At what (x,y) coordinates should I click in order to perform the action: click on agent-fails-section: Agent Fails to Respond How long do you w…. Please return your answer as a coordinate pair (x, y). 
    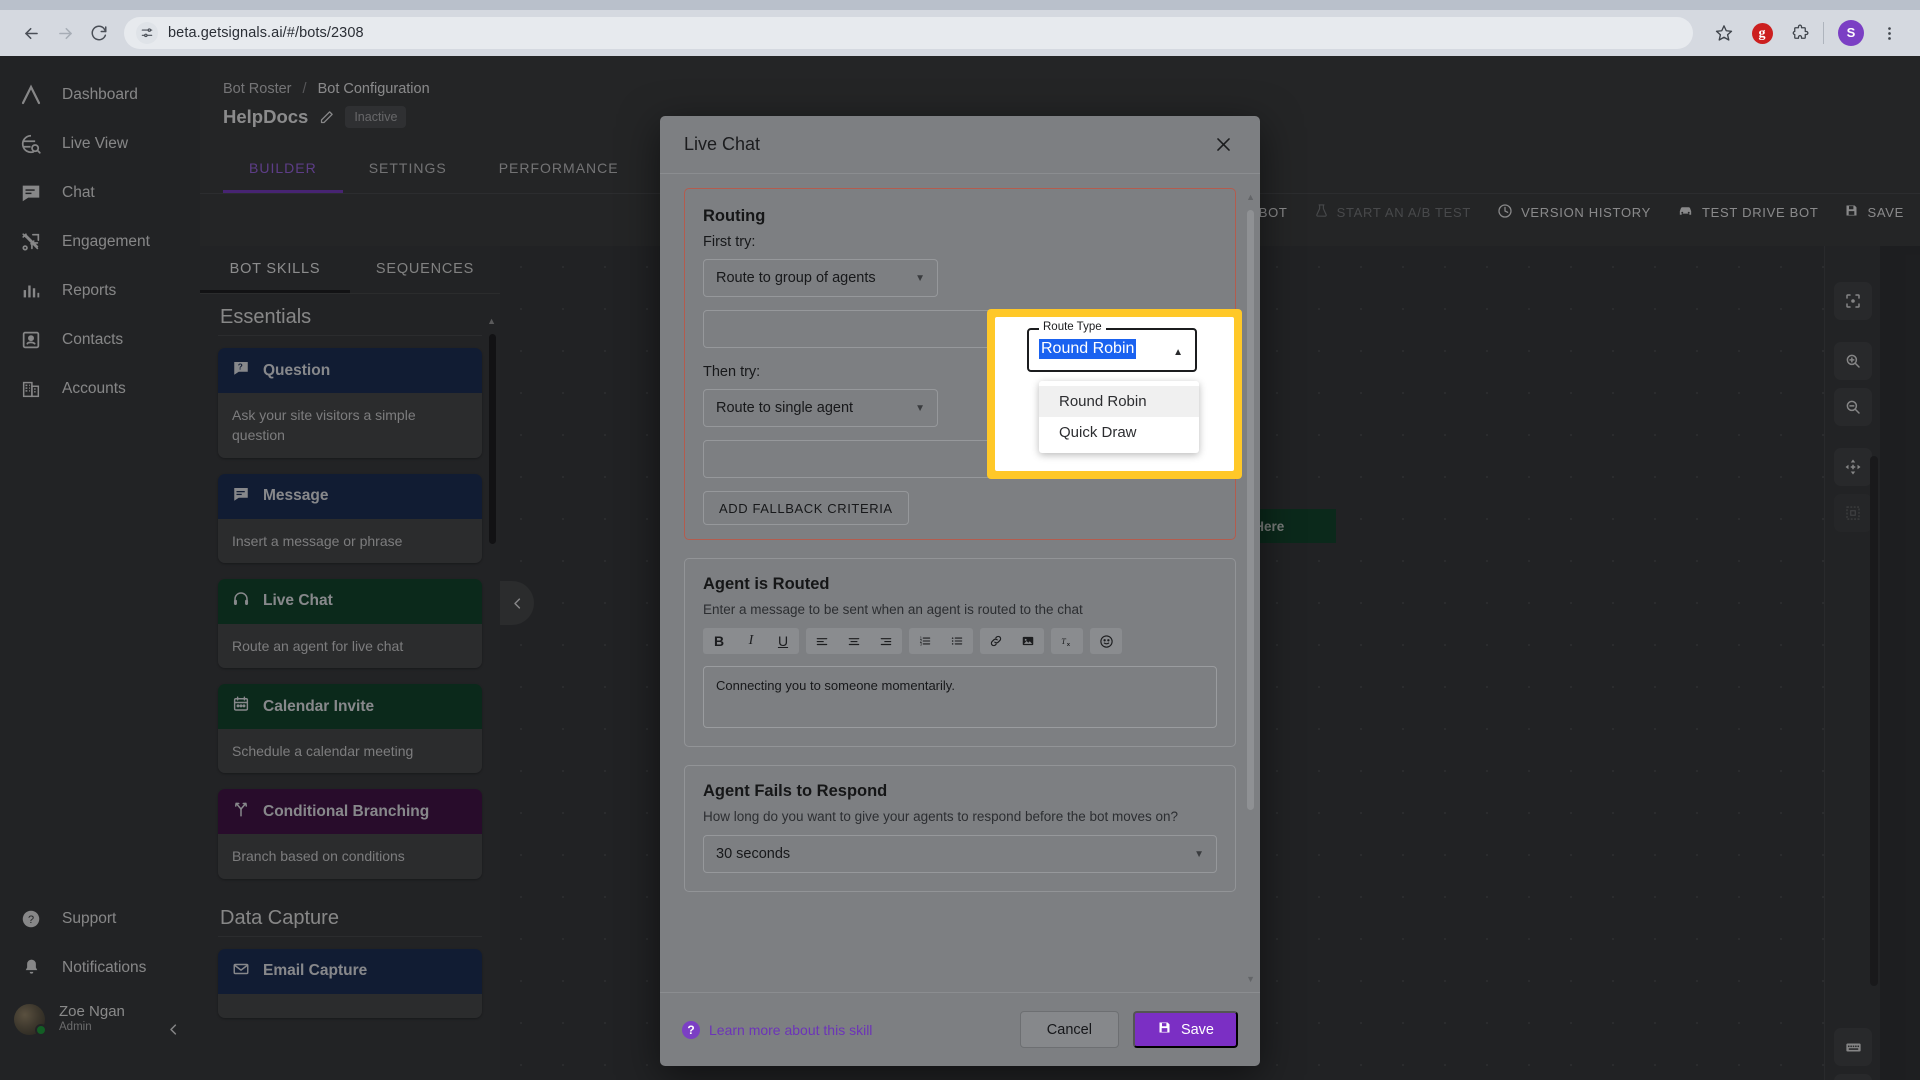
    Looking at the image, I should click on (960, 828).